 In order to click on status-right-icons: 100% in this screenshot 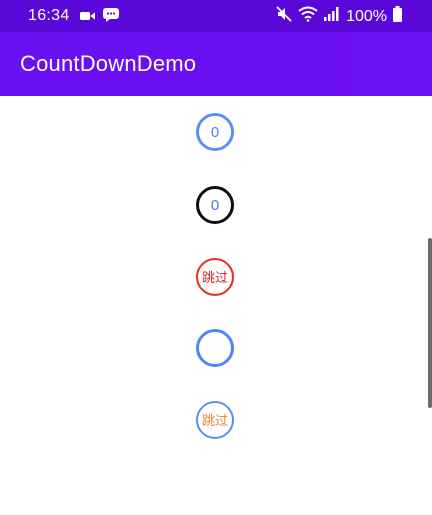, I will do `click(339, 16)`.